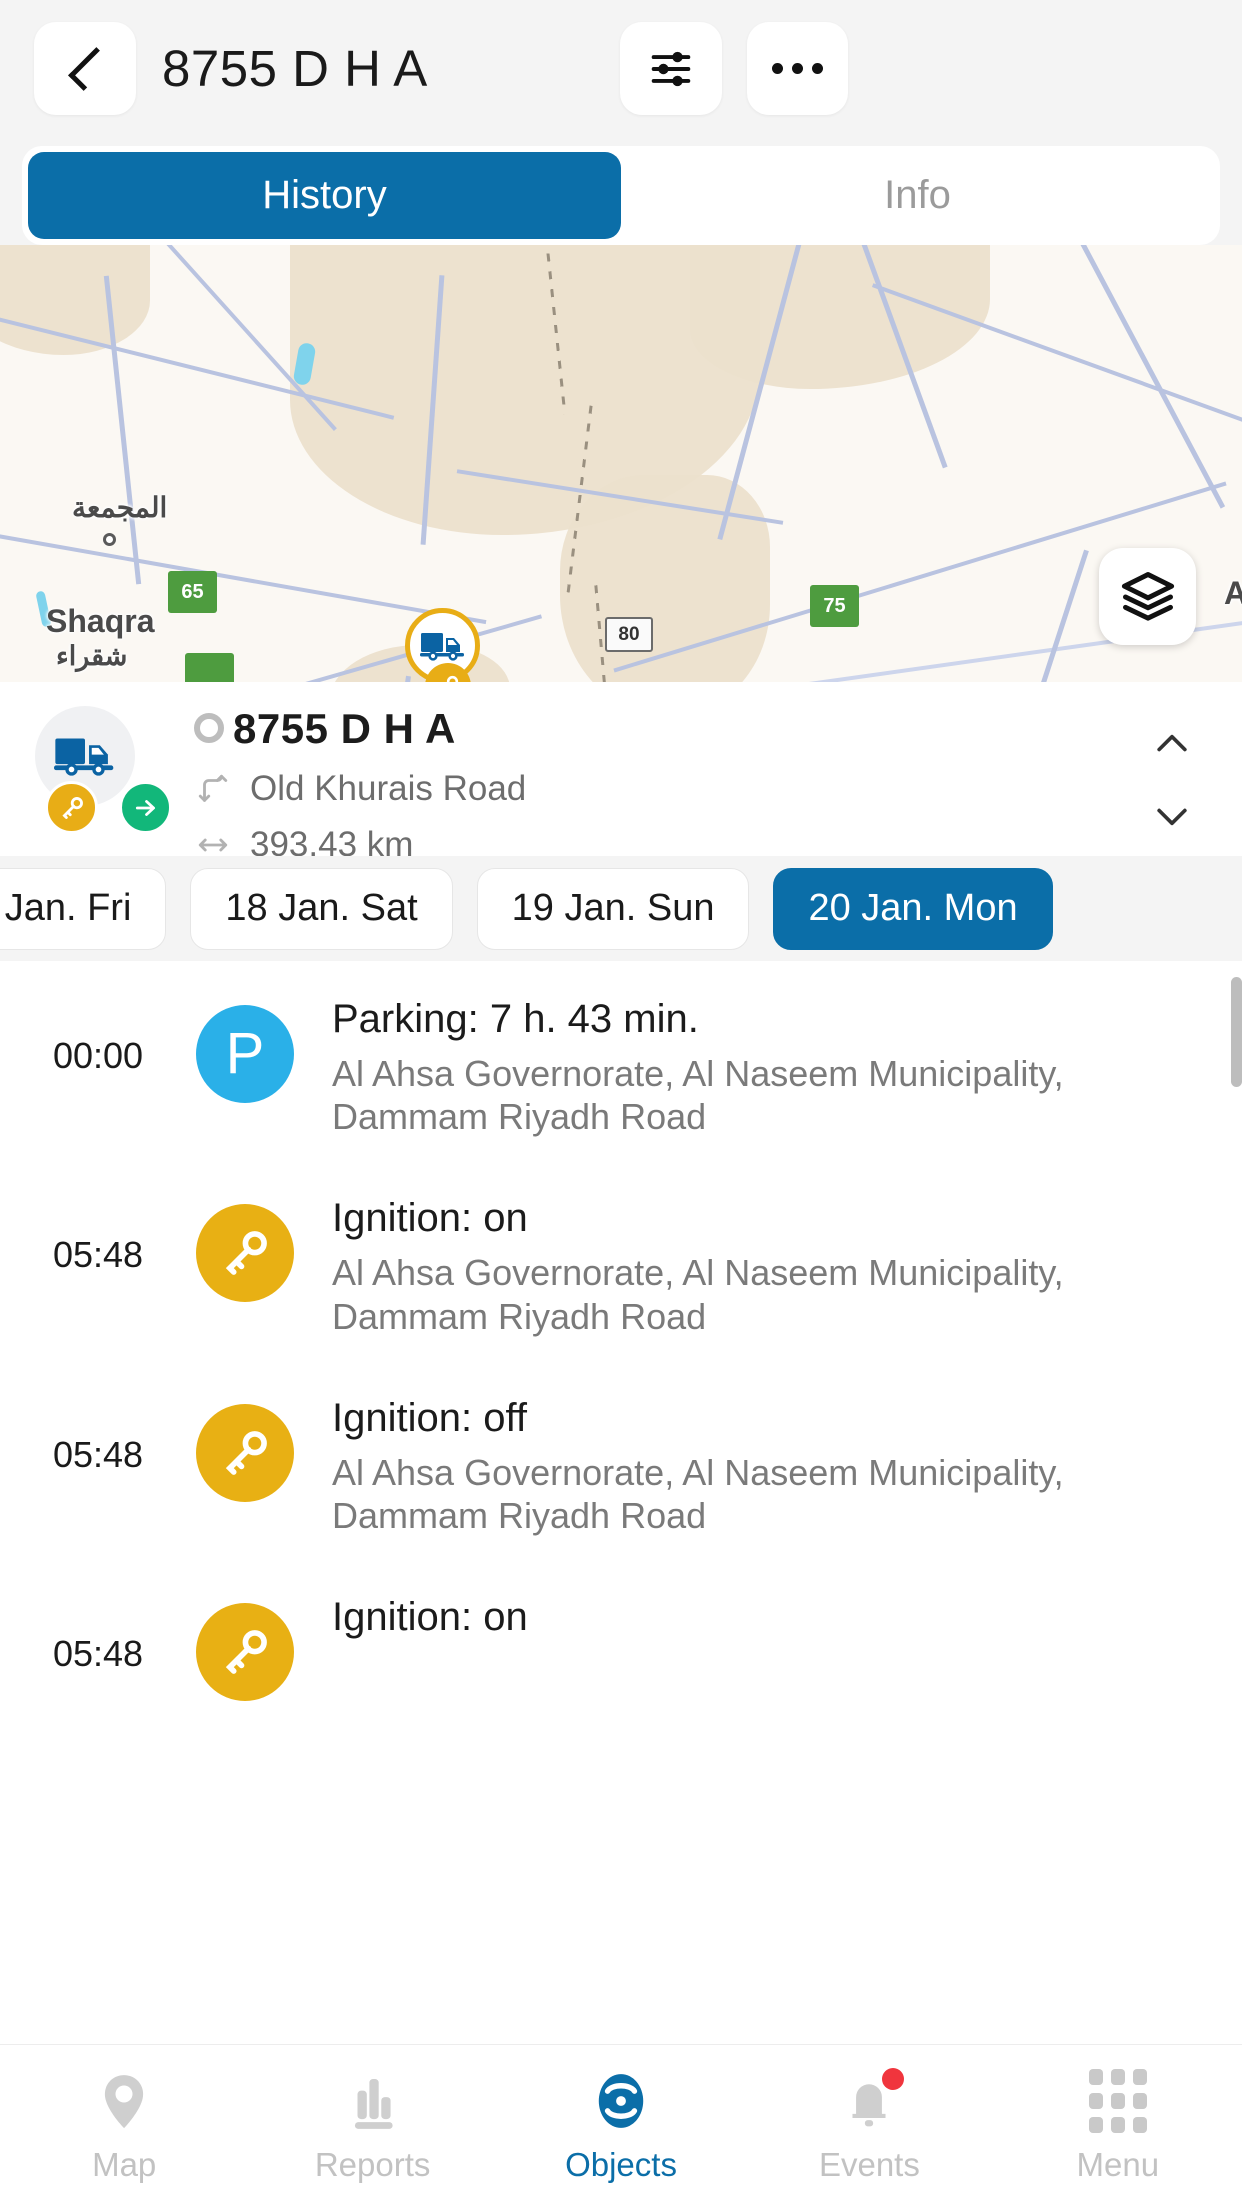 This screenshot has width=1242, height=2208. Describe the element at coordinates (83, 908) in the screenshot. I see `date-chip-17jan: 7 Jan. Fri` at that location.